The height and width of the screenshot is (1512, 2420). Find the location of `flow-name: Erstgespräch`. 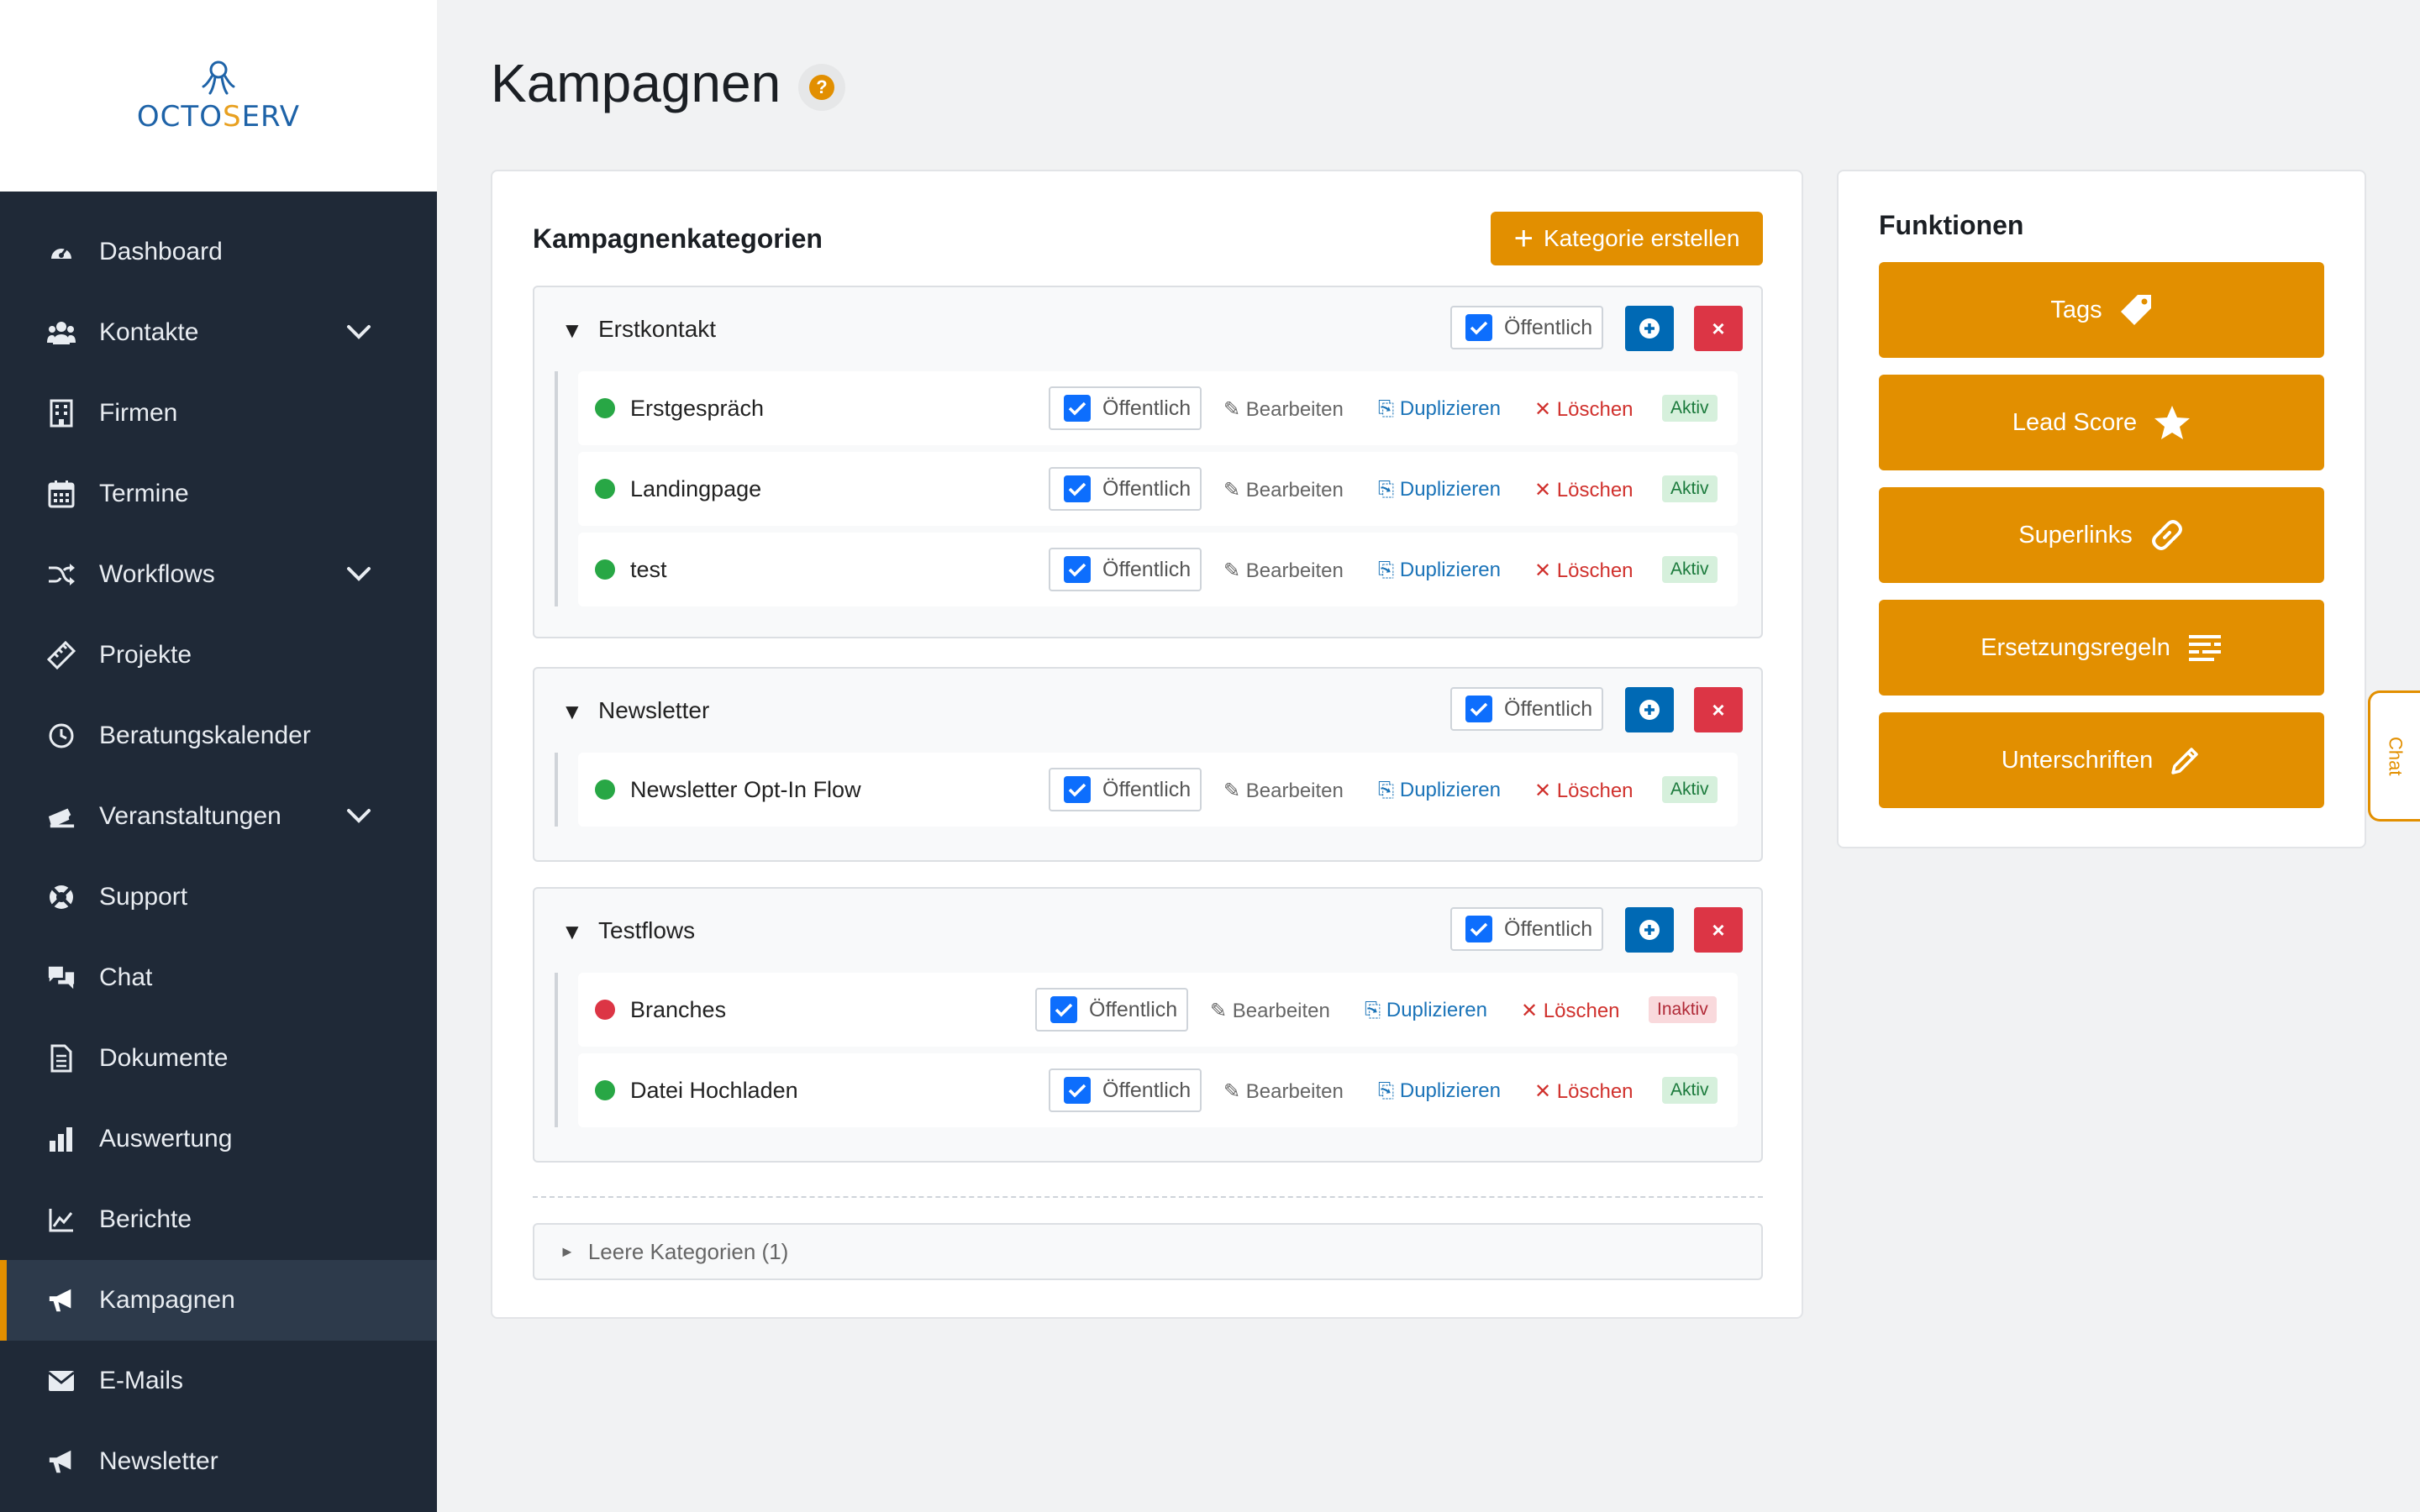

flow-name: Erstgespräch is located at coordinates (697, 408).